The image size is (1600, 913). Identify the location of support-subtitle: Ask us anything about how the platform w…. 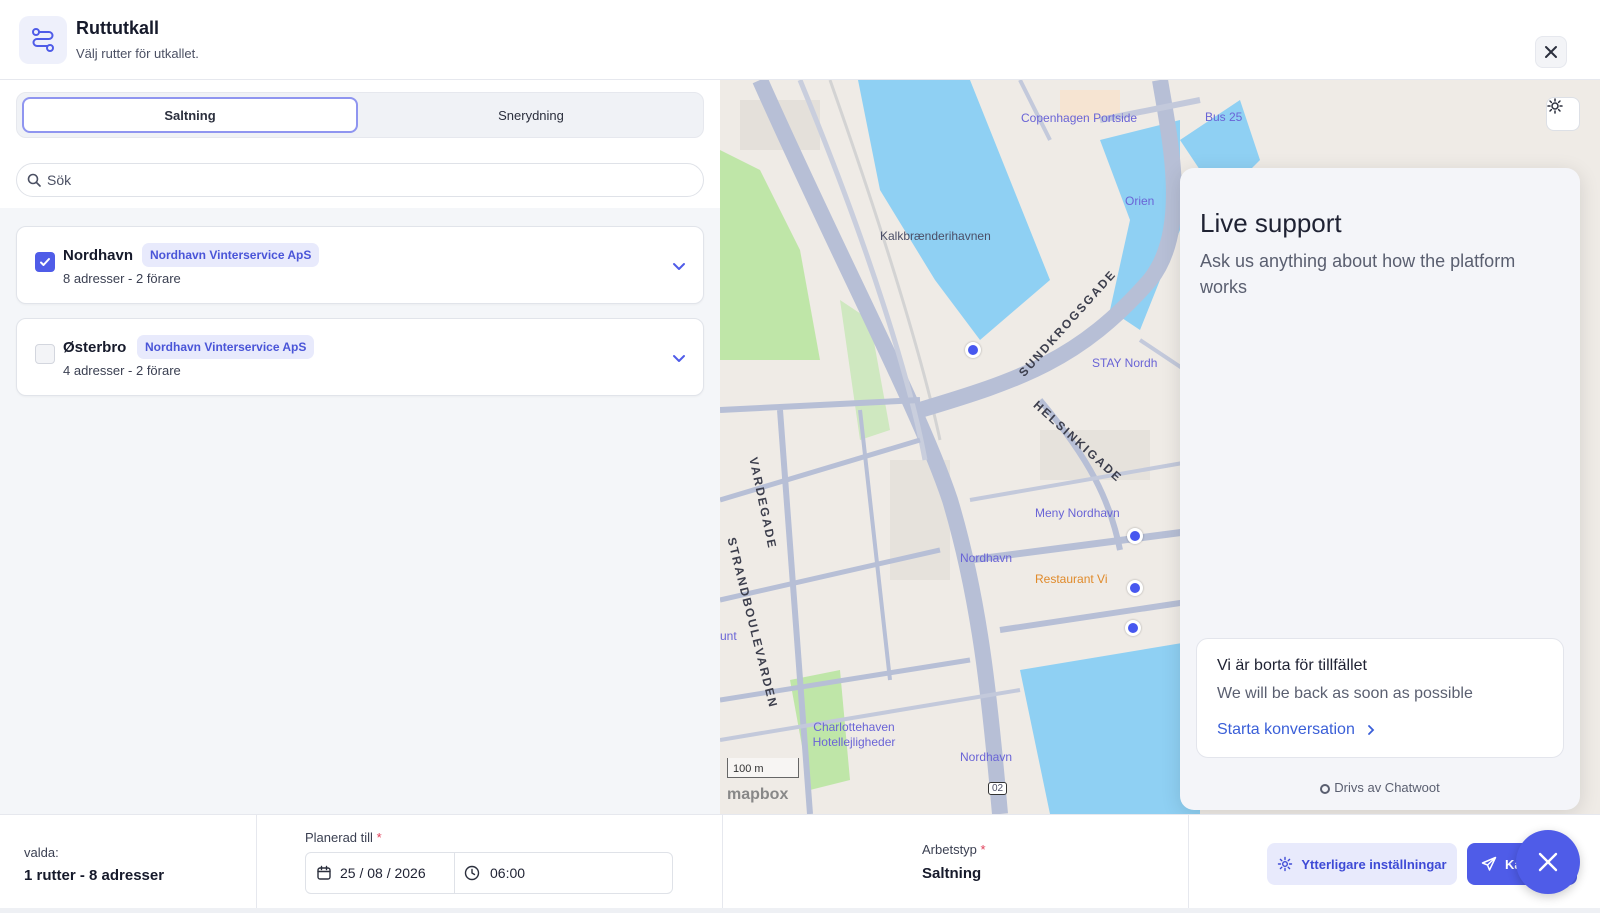
(1358, 274).